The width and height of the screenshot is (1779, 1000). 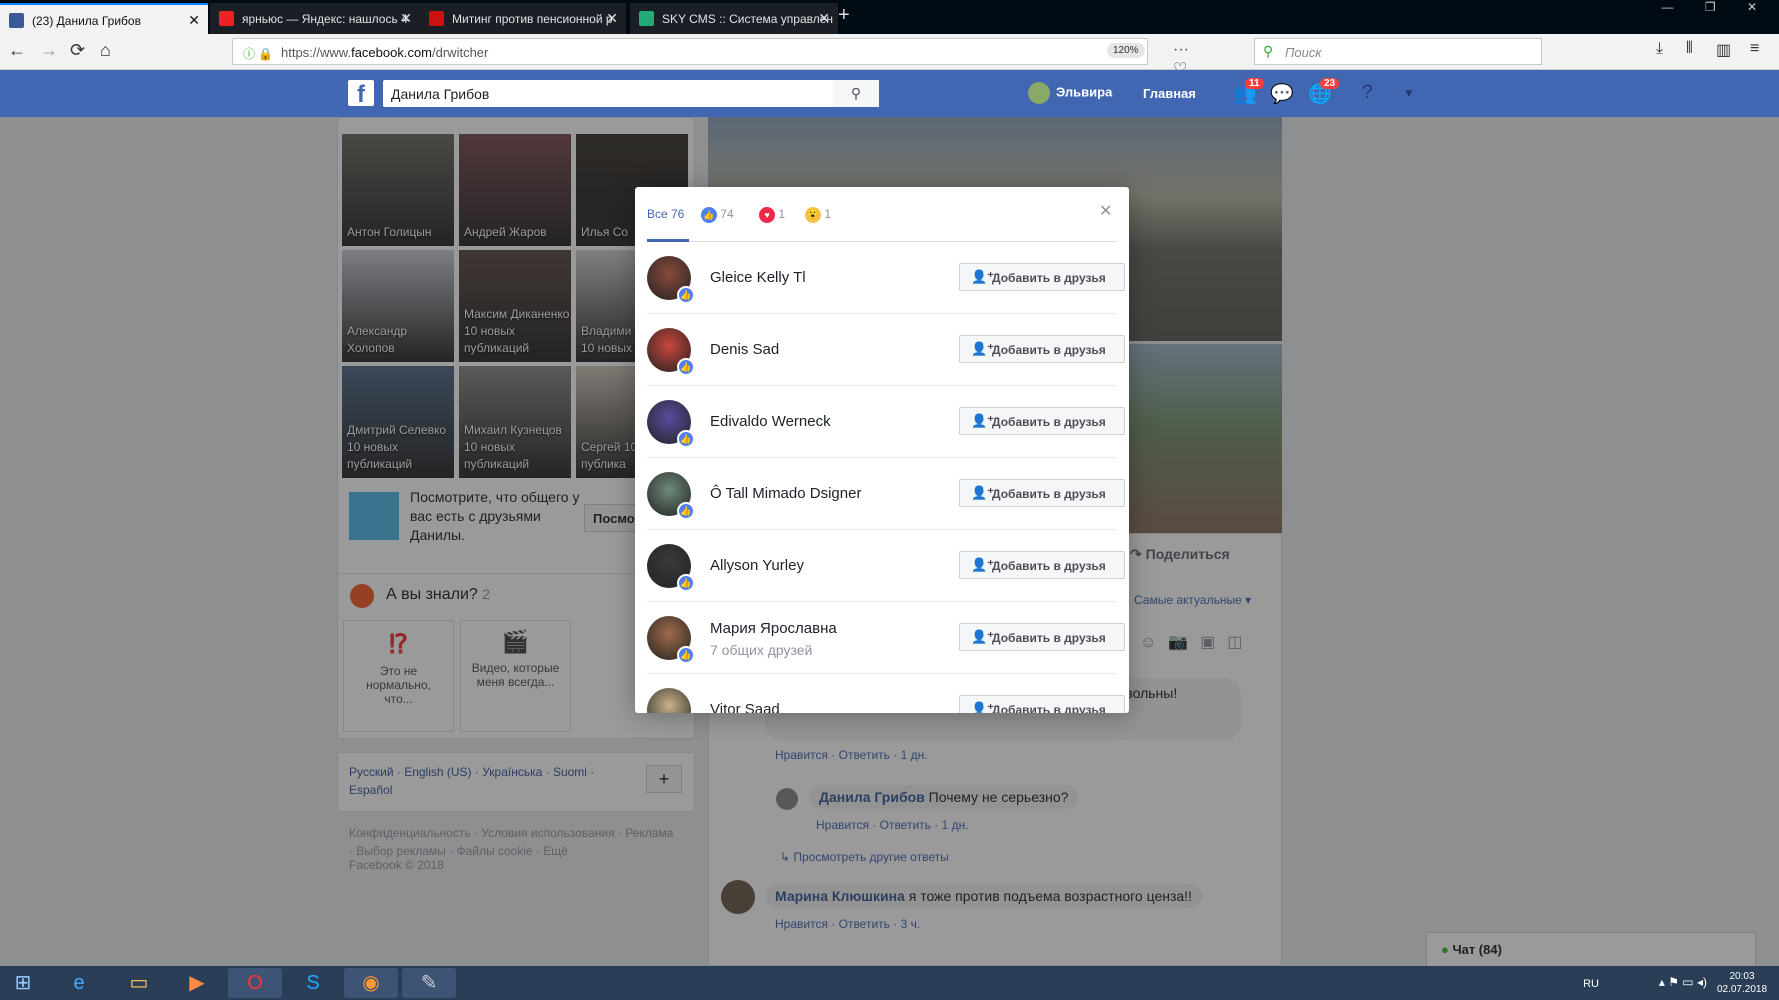 What do you see at coordinates (17, 50) in the screenshot?
I see `back-icon: ←` at bounding box center [17, 50].